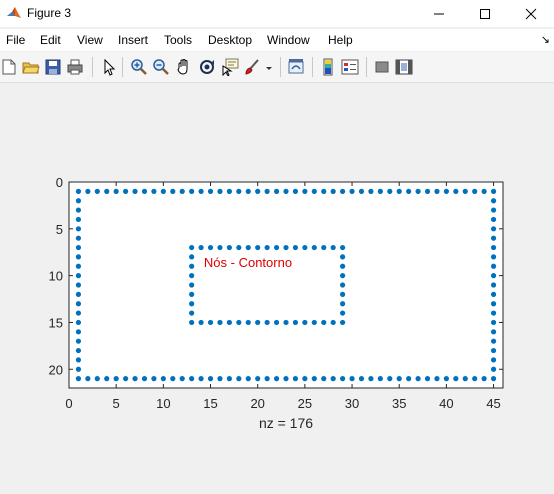 The width and height of the screenshot is (554, 494). I want to click on new-figure-icon, so click(9, 67).